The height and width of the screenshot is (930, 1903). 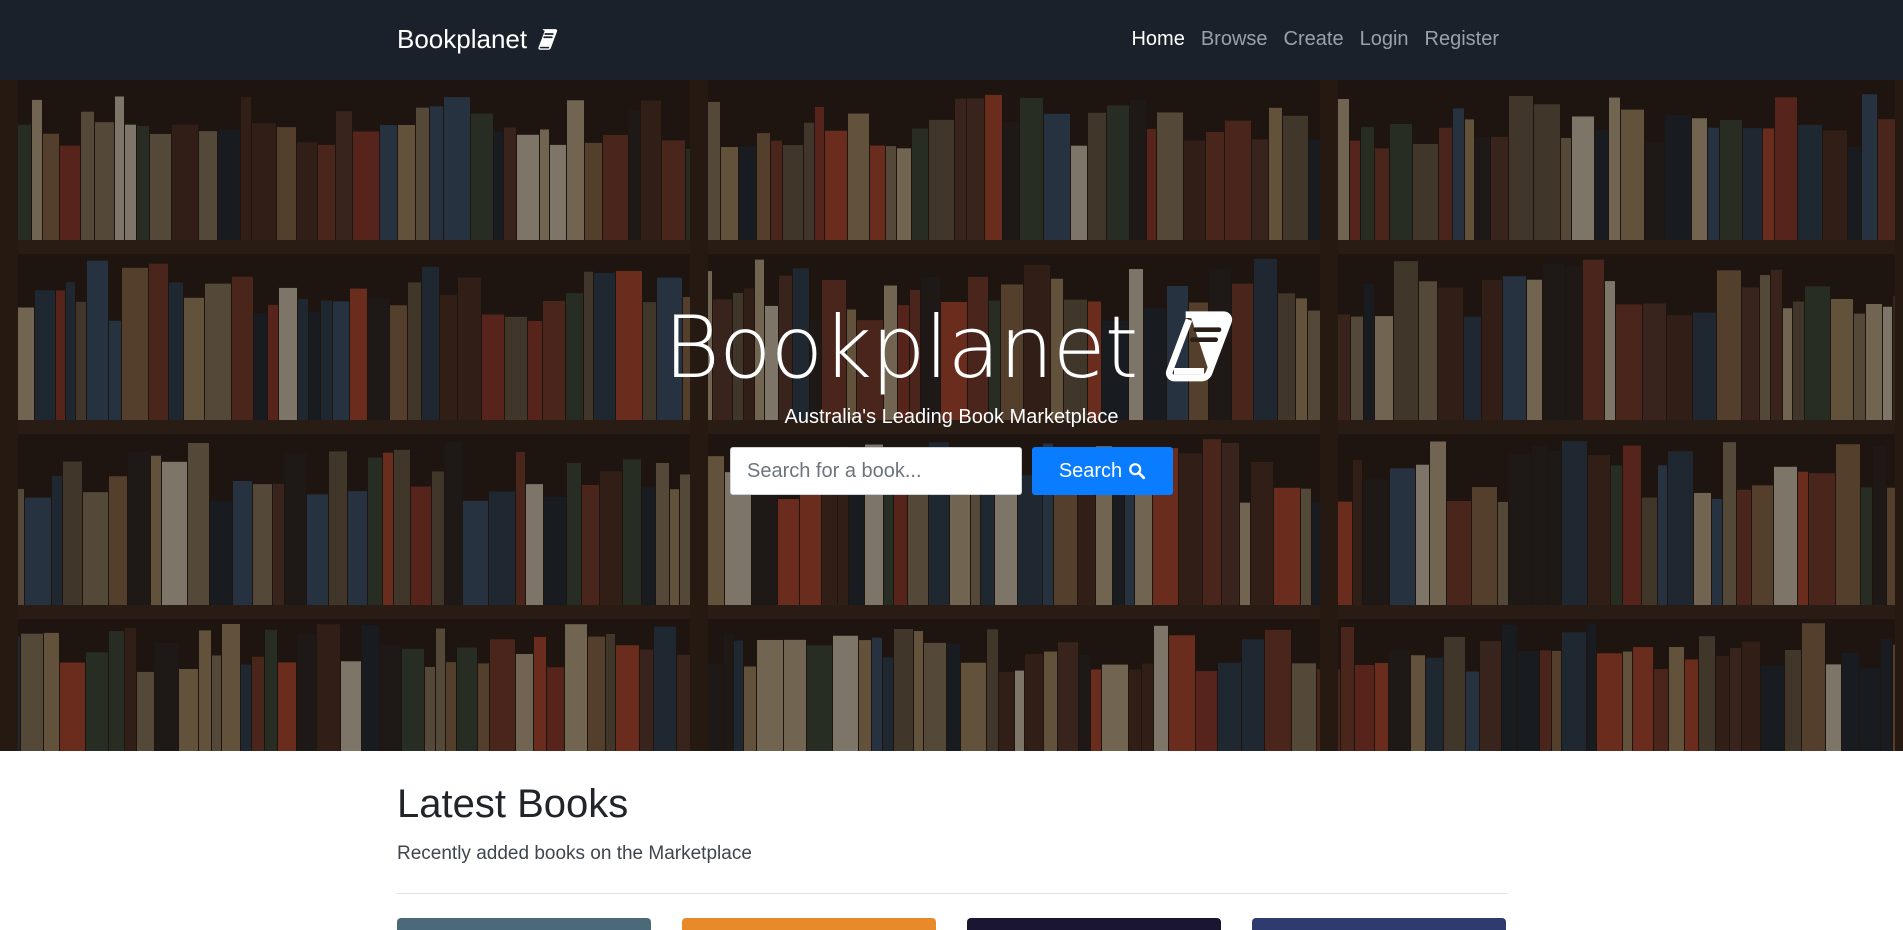 I want to click on nav-browse: Browse, so click(x=1234, y=39).